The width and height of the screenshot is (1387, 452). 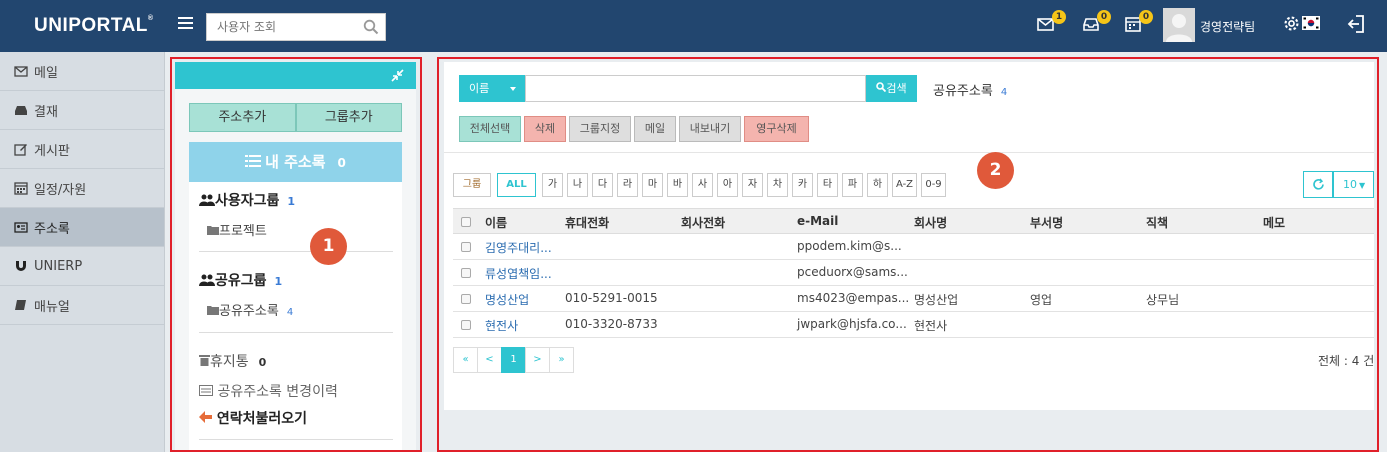 I want to click on sidebar-item-board: 게시판, so click(x=82, y=149).